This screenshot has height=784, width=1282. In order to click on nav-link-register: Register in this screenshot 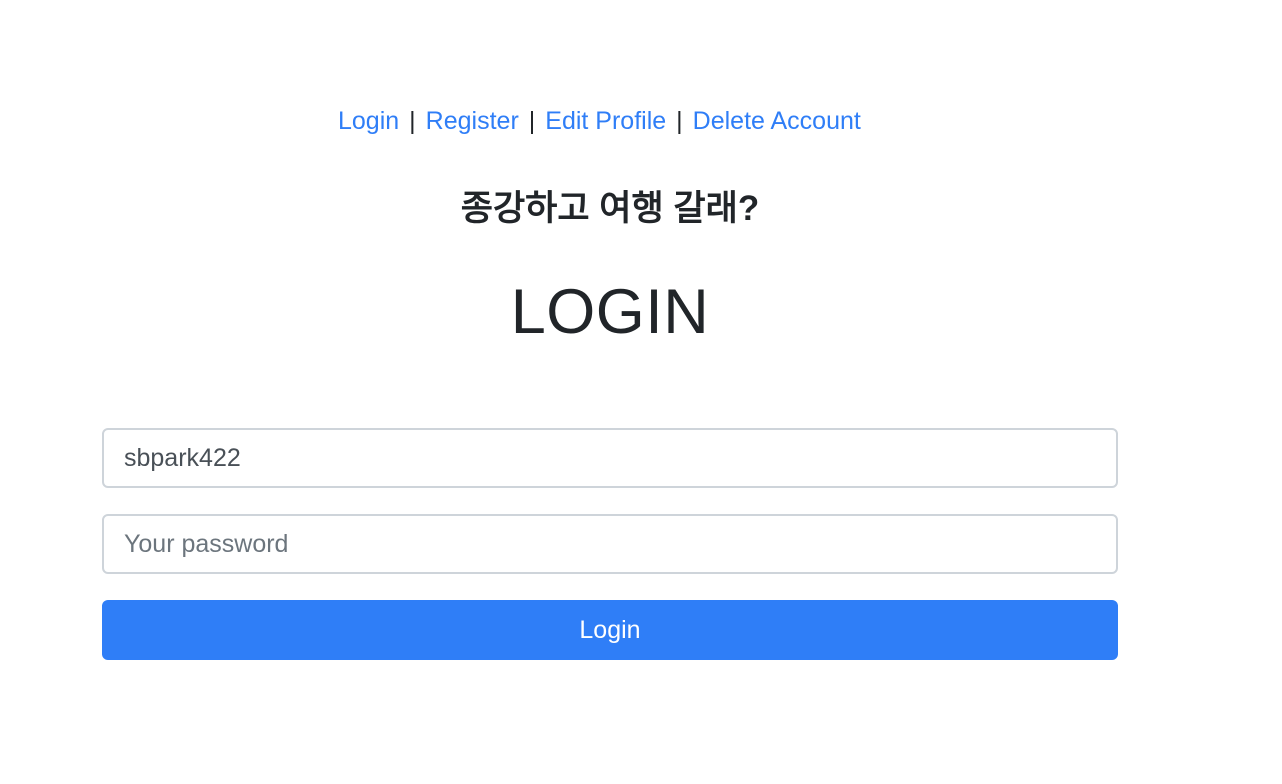, I will do `click(472, 121)`.